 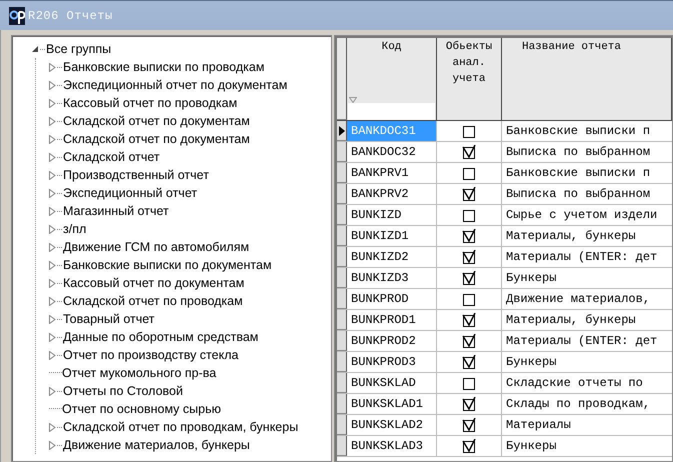 I want to click on collapse-triangle-icon, so click(x=35, y=49).